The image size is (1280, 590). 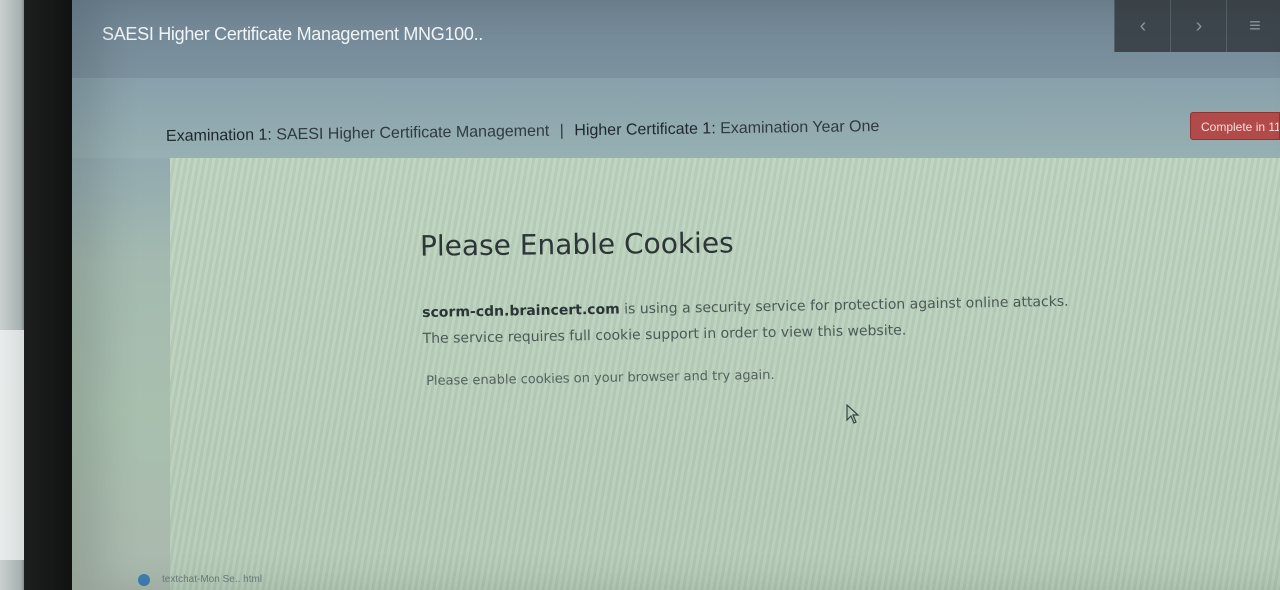 What do you see at coordinates (1235, 126) in the screenshot?
I see `complete-button: Complete in 11` at bounding box center [1235, 126].